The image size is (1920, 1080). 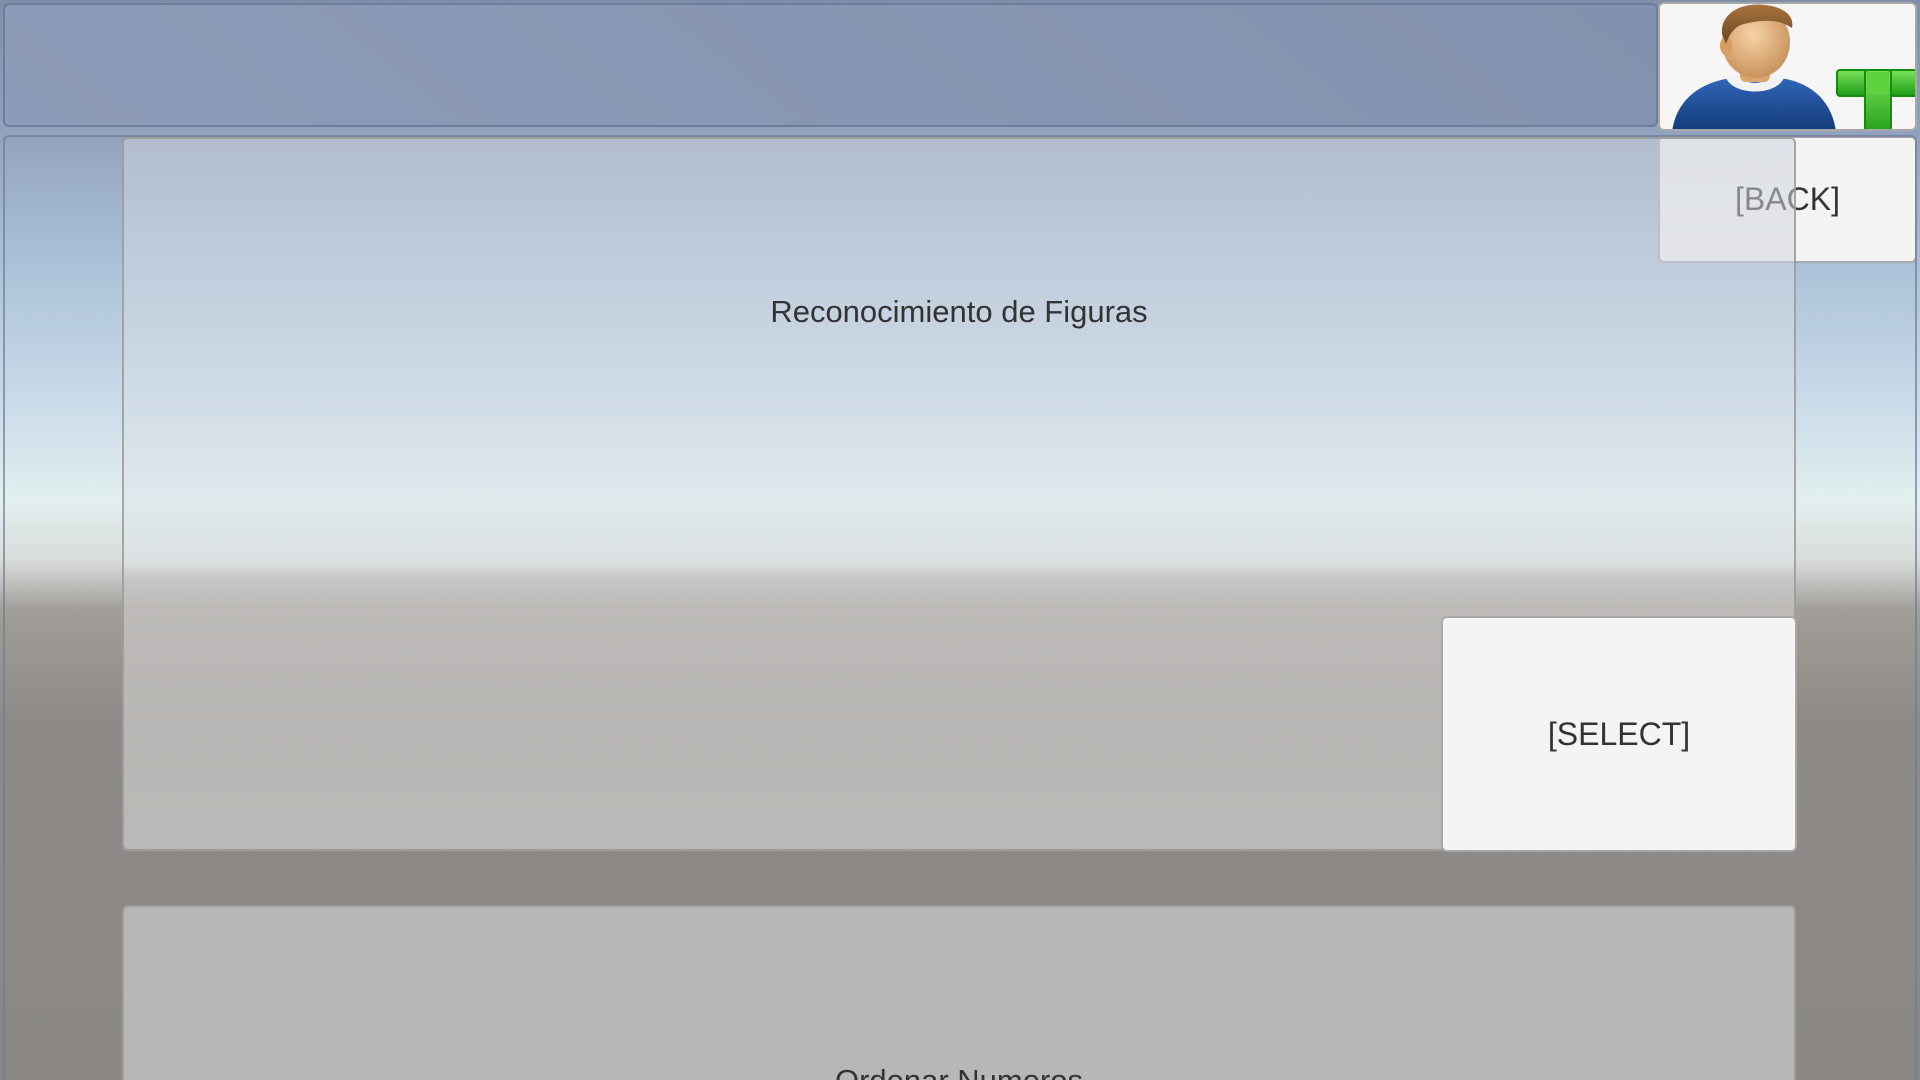 What do you see at coordinates (959, 1071) in the screenshot?
I see `game-title: Ordenar Numeros` at bounding box center [959, 1071].